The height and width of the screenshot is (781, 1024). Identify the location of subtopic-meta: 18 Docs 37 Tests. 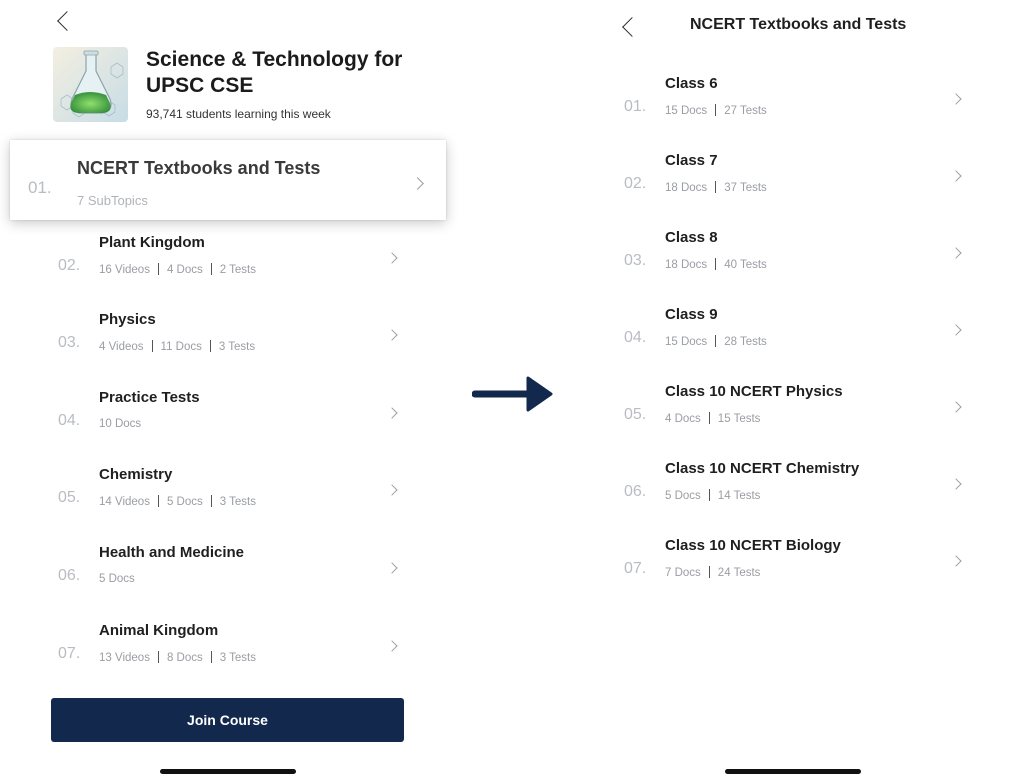
(716, 187).